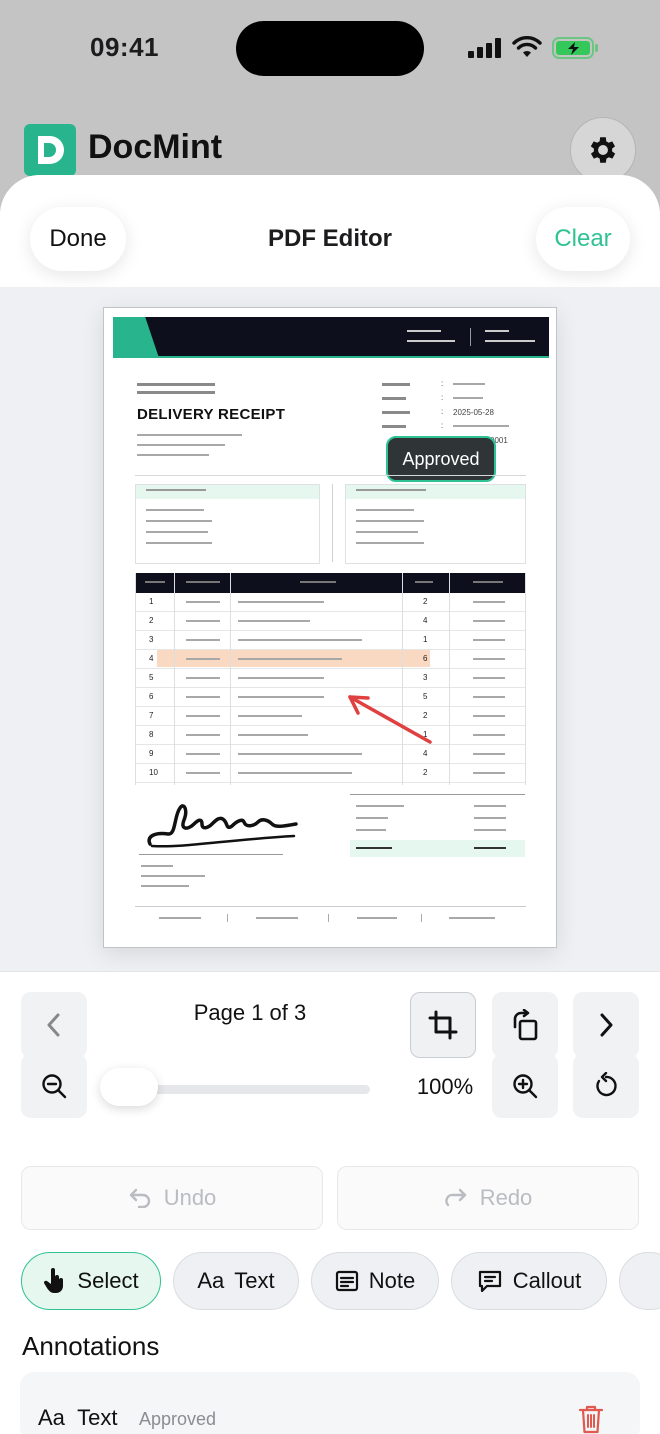 This screenshot has height=1434, width=660. What do you see at coordinates (151, 639) in the screenshot?
I see `row-number: 3` at bounding box center [151, 639].